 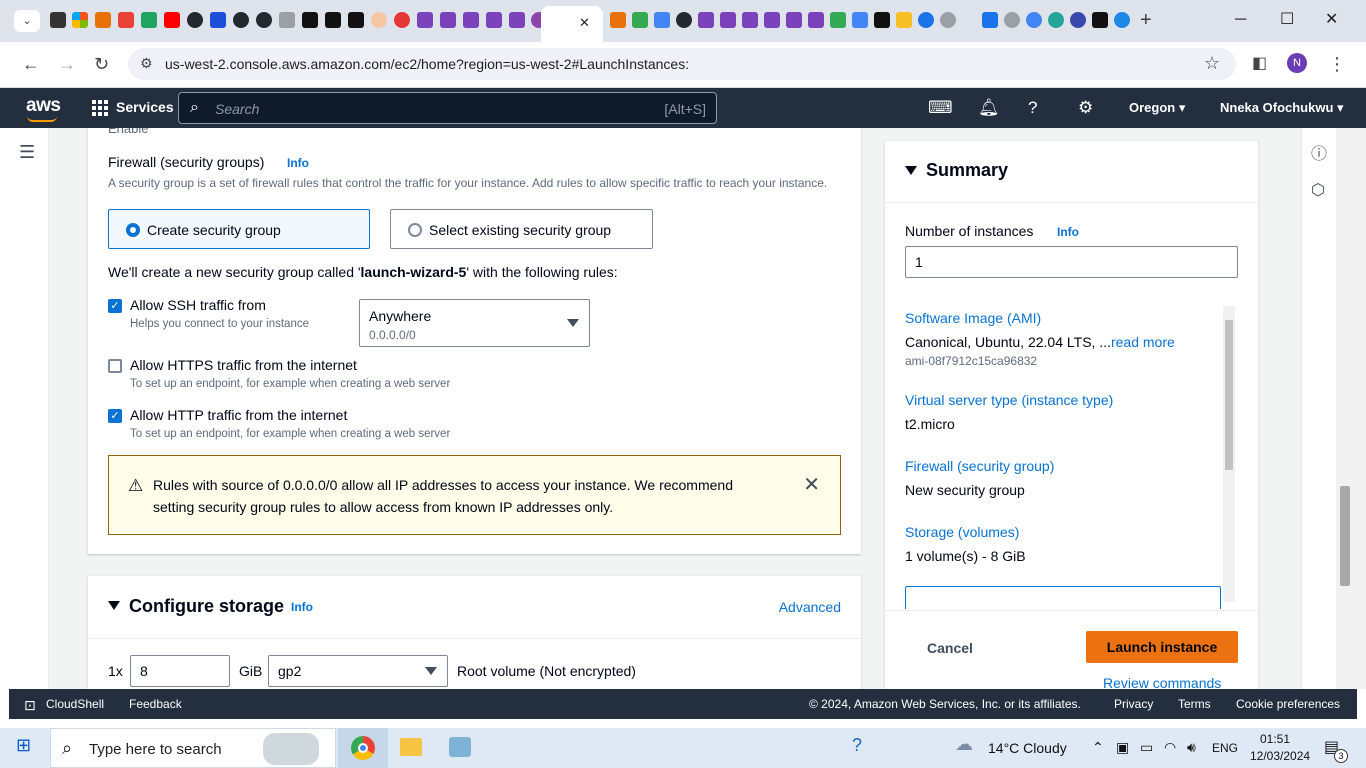 What do you see at coordinates (23, 745) in the screenshot?
I see `windows-start-icon: ⊞` at bounding box center [23, 745].